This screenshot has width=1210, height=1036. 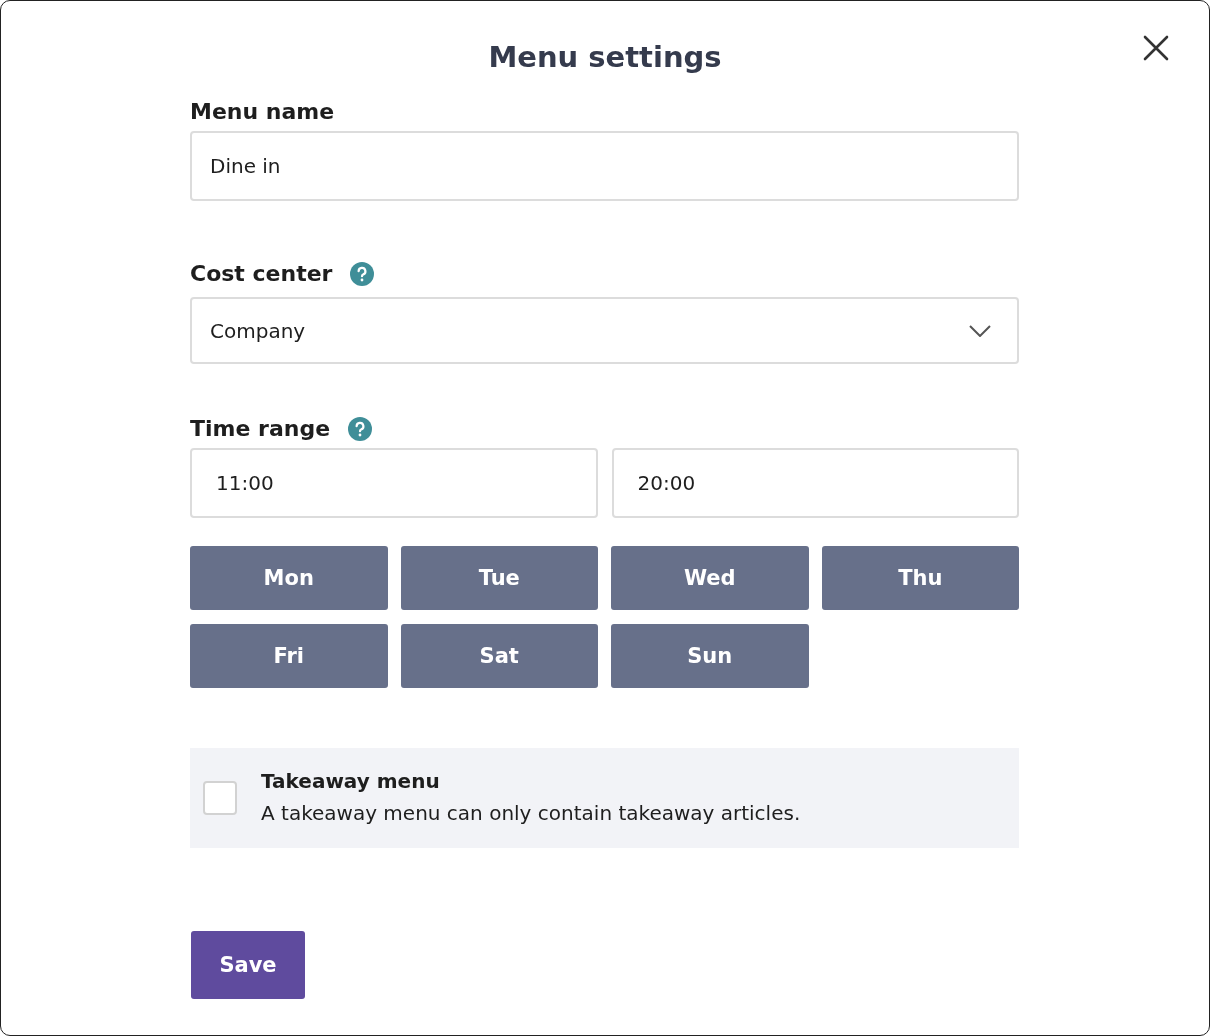 I want to click on save-button: Save, so click(x=248, y=965).